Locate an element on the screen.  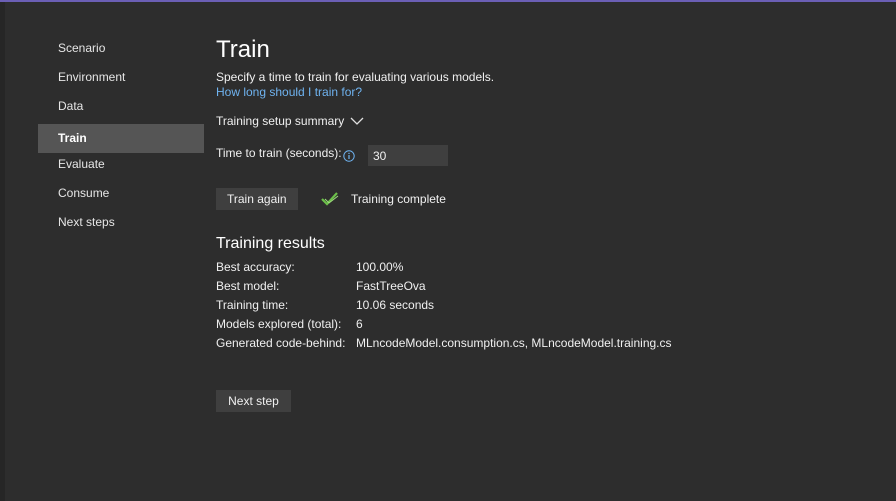
training-results-heading: Training results is located at coordinates (270, 243).